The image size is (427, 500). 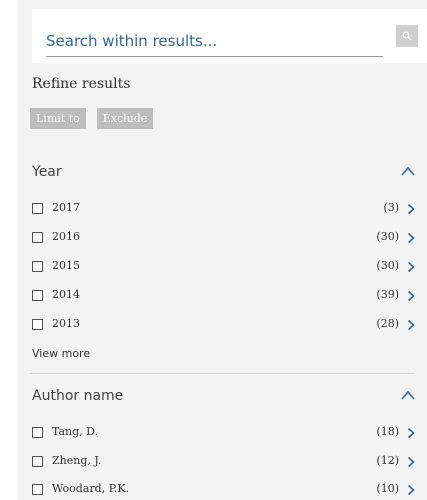 What do you see at coordinates (66, 294) in the screenshot?
I see `facet-label: 2014` at bounding box center [66, 294].